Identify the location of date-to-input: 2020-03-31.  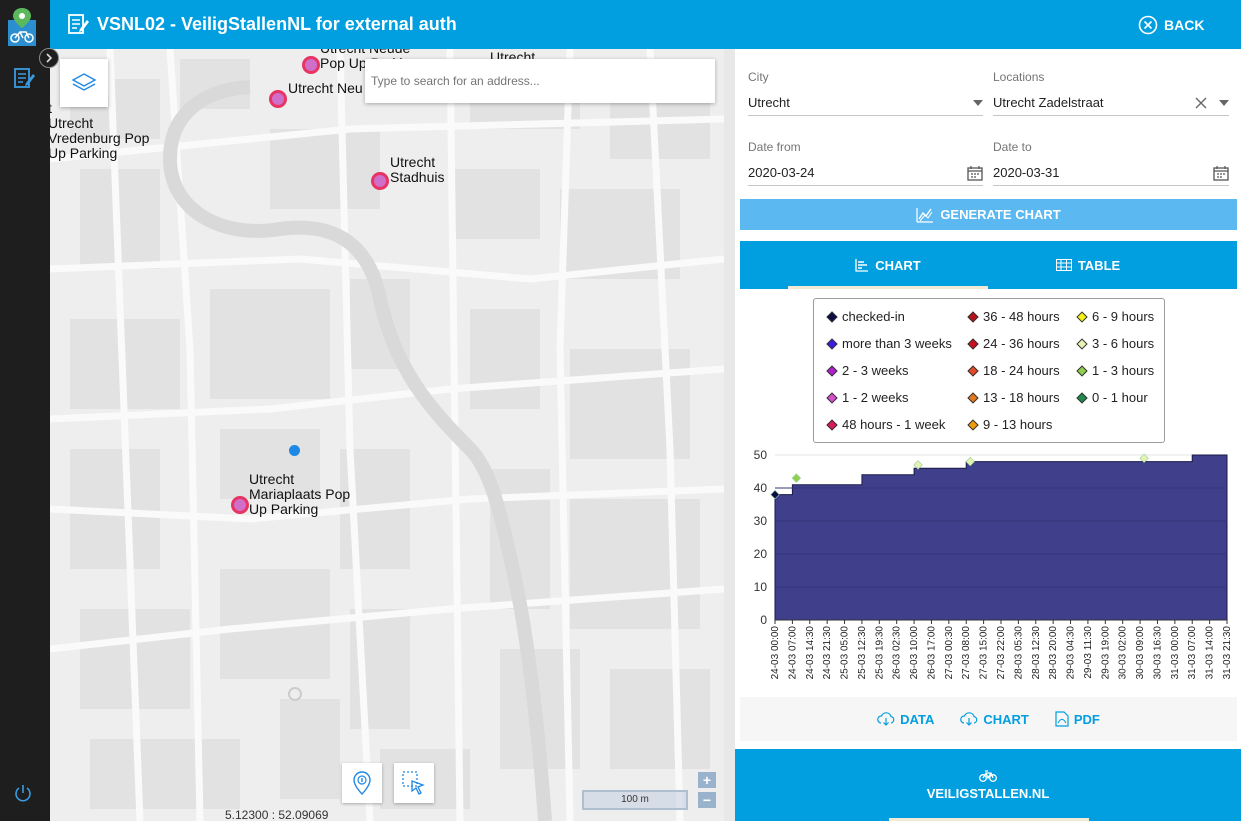
(1111, 173).